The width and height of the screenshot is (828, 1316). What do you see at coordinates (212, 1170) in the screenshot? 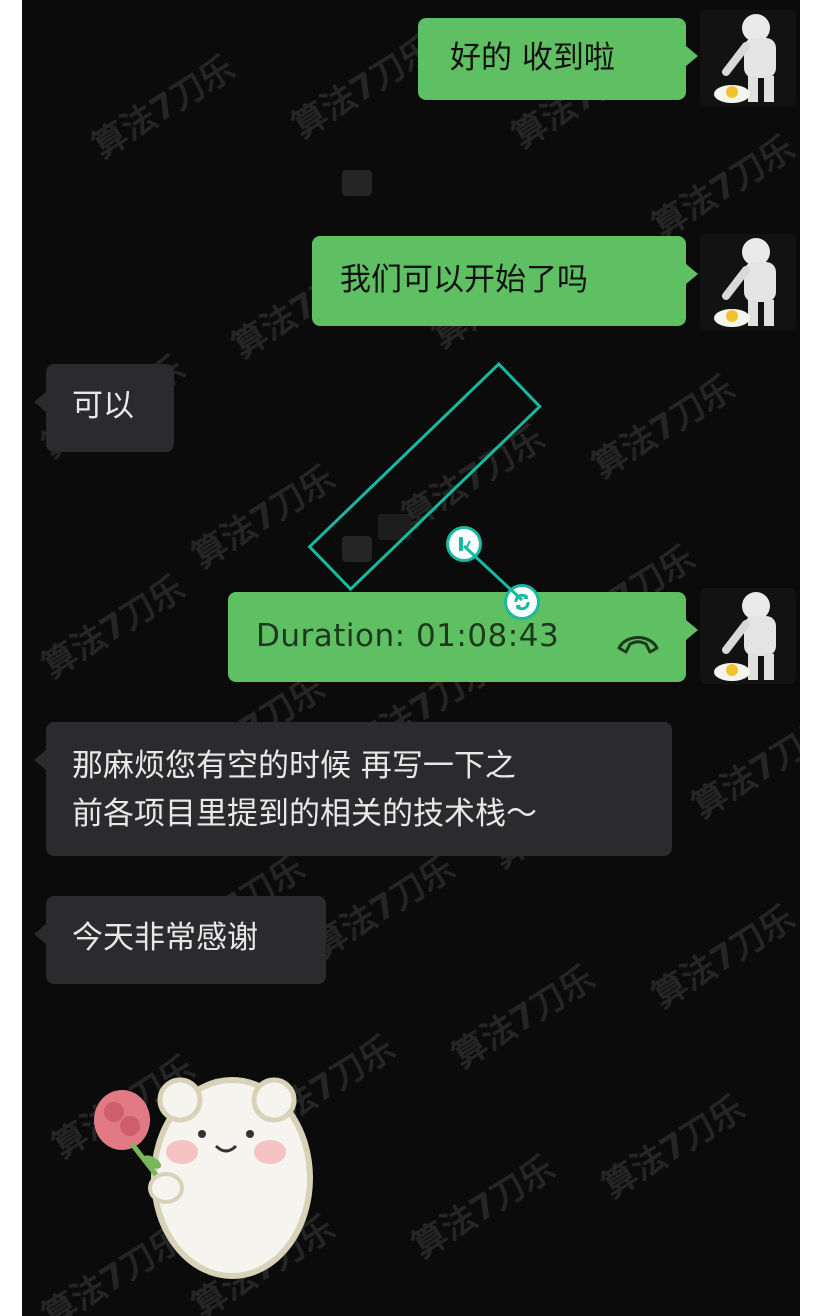
I see `bear-with-rose-sticker-icon` at bounding box center [212, 1170].